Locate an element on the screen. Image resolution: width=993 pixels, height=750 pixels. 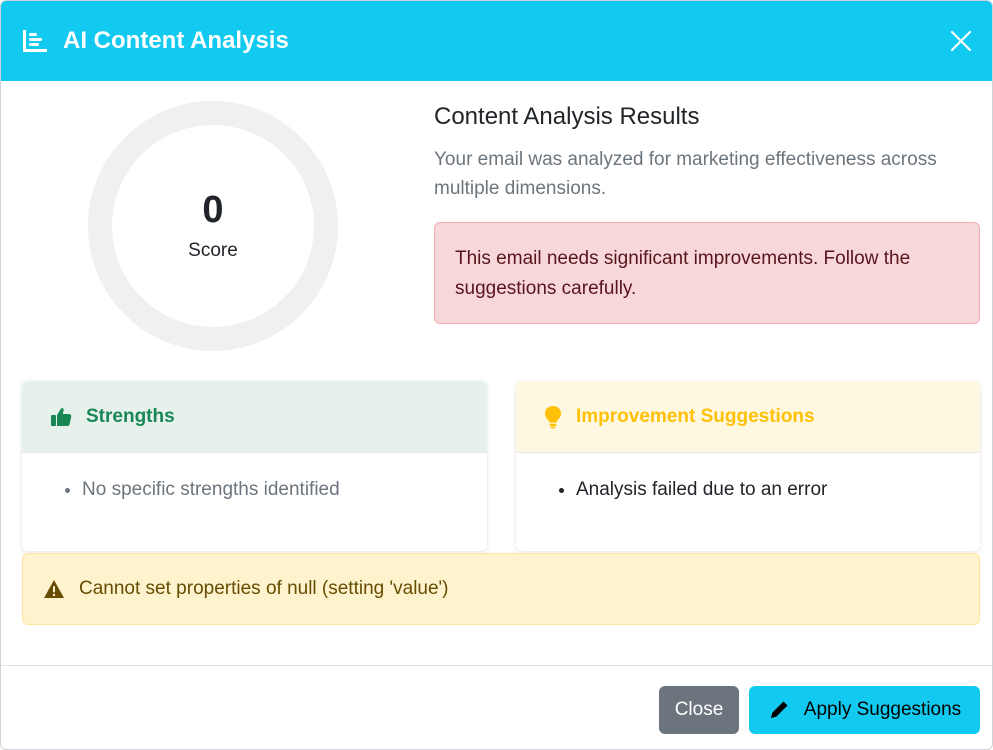
results-title: Content Analysis Results is located at coordinates (567, 116).